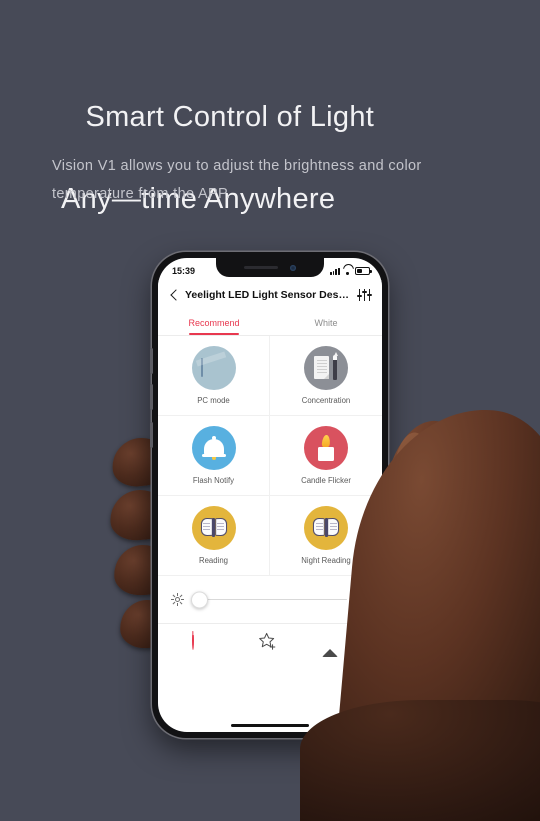 This screenshot has width=540, height=821. I want to click on wifi-icon, so click(347, 271).